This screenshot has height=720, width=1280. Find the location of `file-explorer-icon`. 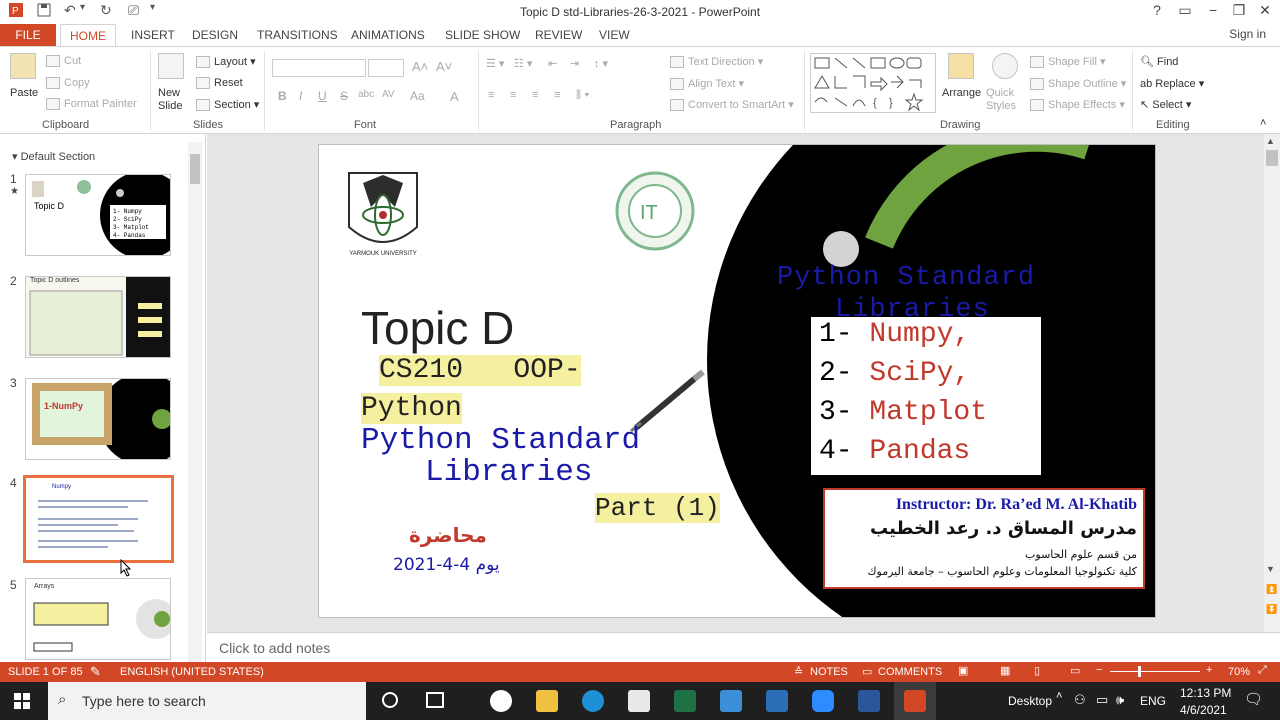

file-explorer-icon is located at coordinates (547, 701).